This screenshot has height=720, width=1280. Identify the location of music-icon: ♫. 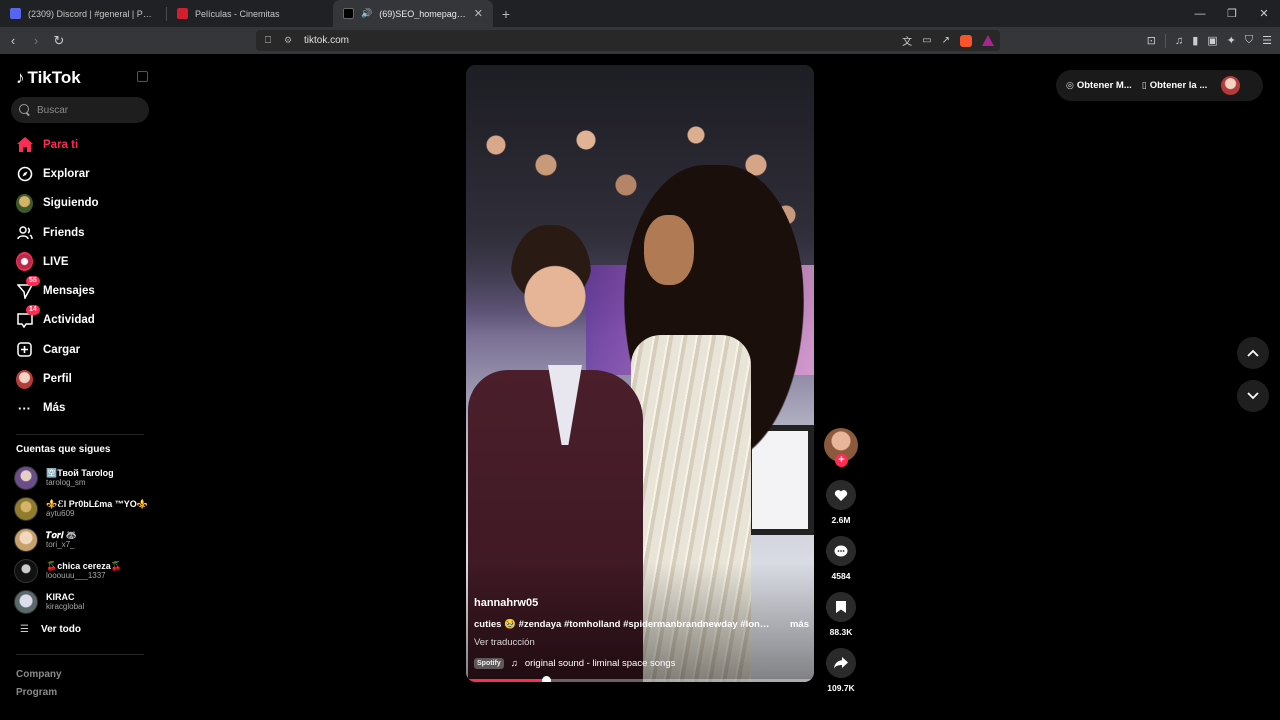
(1179, 41).